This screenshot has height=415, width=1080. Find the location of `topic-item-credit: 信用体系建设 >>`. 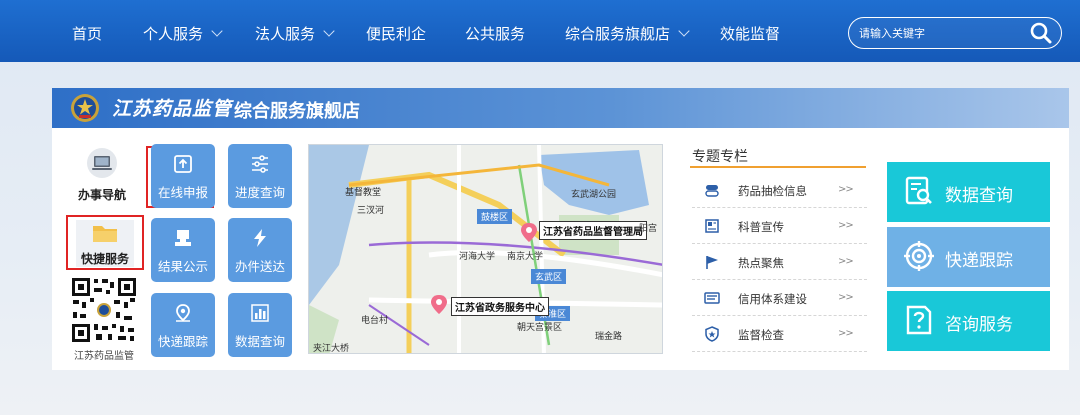

topic-item-credit: 信用体系建设 >> is located at coordinates (779, 298).